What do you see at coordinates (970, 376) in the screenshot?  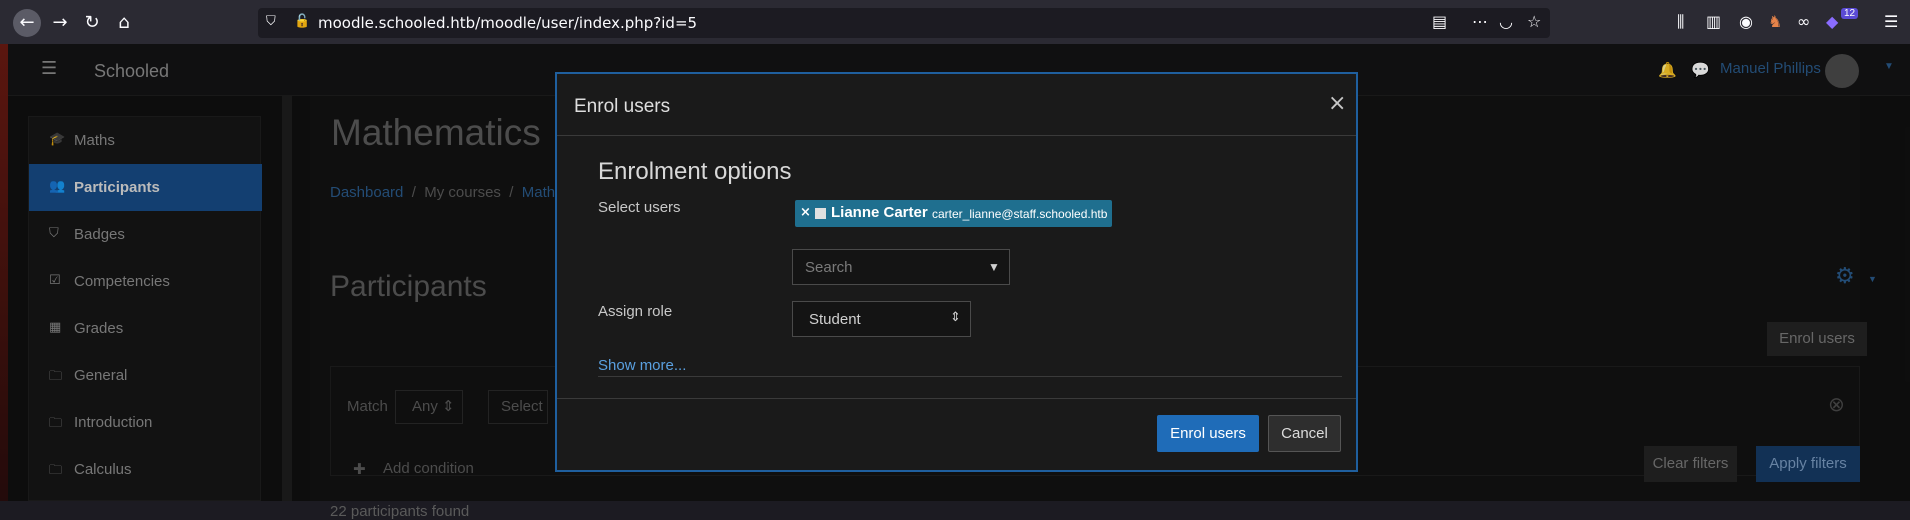 I see `options-divider` at bounding box center [970, 376].